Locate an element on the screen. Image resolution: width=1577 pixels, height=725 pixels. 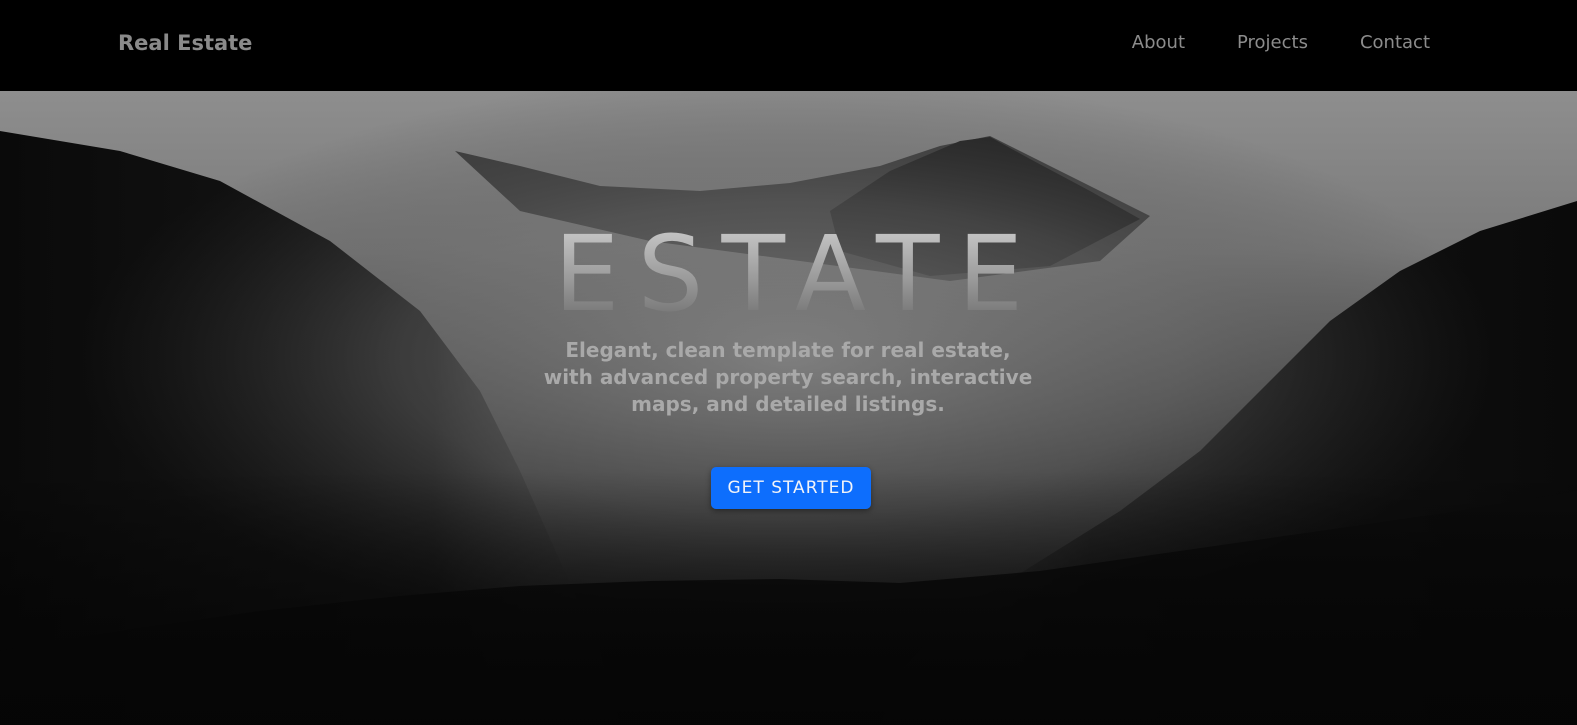
get-started-button: GET STARTED is located at coordinates (791, 488).